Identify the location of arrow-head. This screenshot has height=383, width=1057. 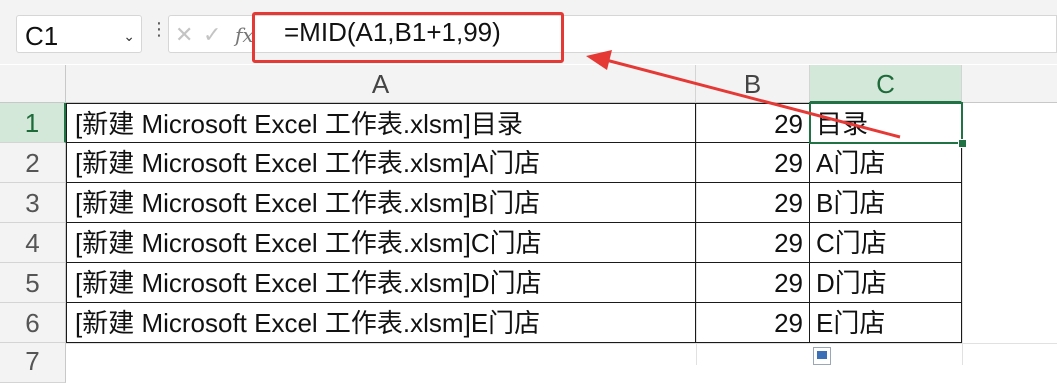
(599, 60).